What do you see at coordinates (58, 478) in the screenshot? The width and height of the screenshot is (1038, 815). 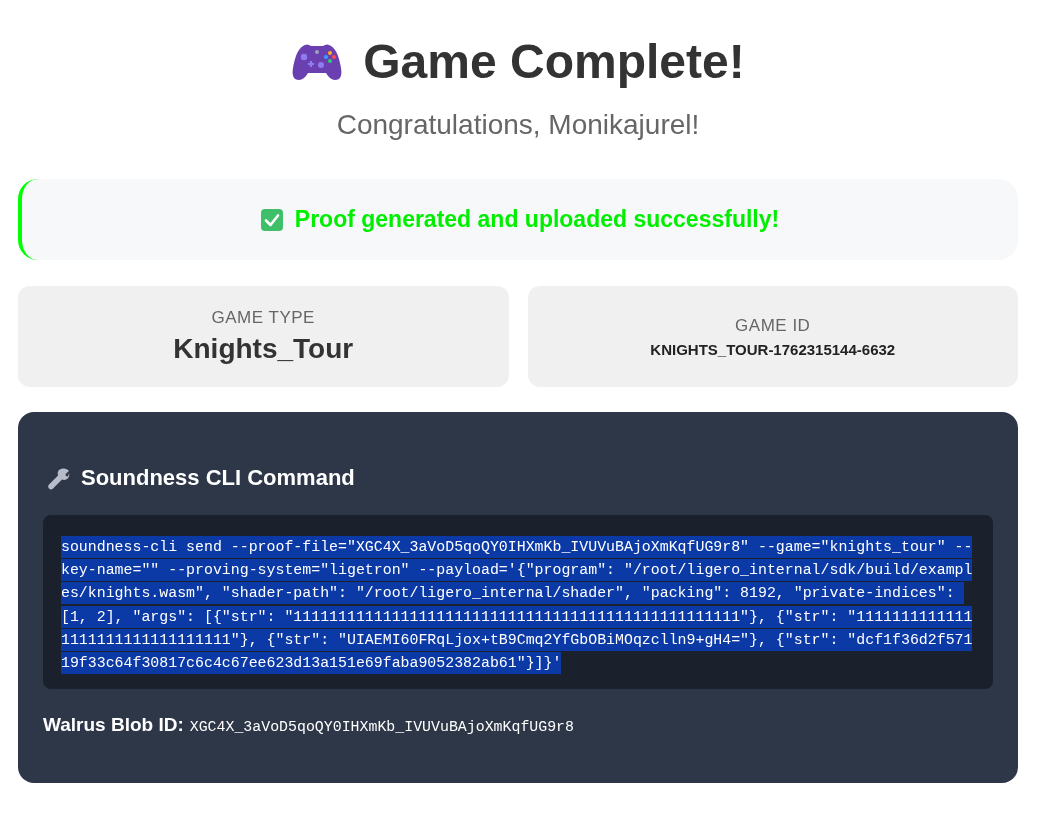 I see `wrench-icon` at bounding box center [58, 478].